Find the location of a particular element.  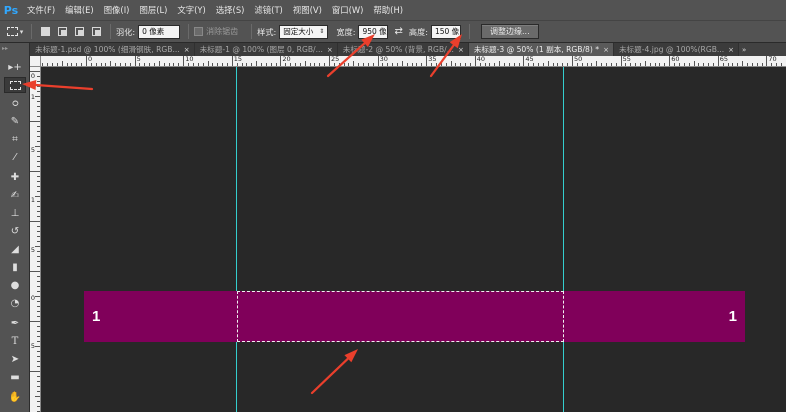

eyedropper-tool: ⁄ is located at coordinates (15, 157).